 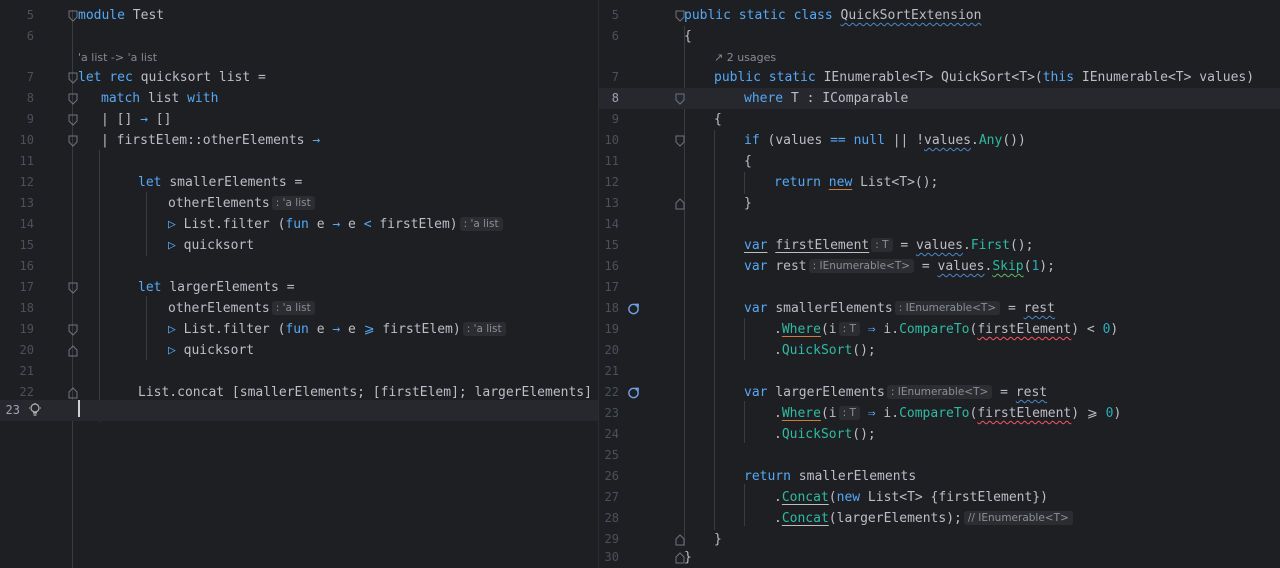 I want to click on code-line: 12 let smallerElements =, so click(x=299, y=182).